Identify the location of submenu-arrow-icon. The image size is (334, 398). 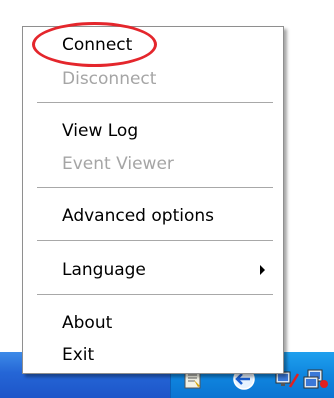
(262, 270).